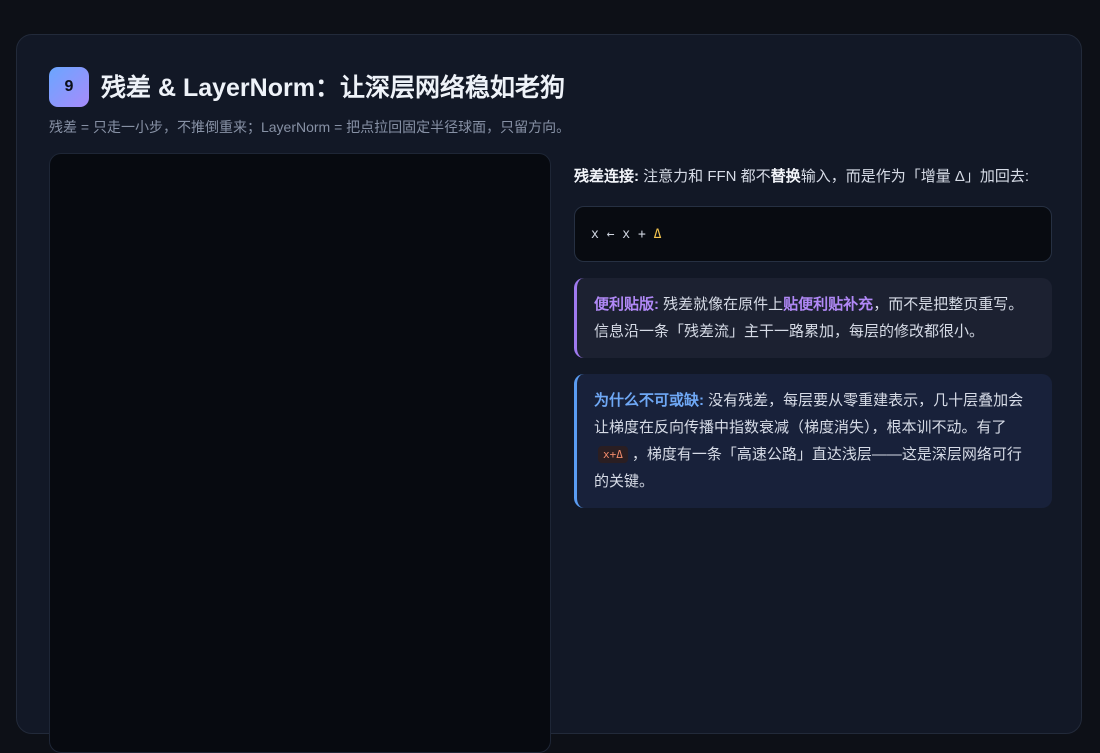 This screenshot has width=1100, height=753. Describe the element at coordinates (649, 400) in the screenshot. I see `why-essential-label: 为什么不可或缺:` at that location.